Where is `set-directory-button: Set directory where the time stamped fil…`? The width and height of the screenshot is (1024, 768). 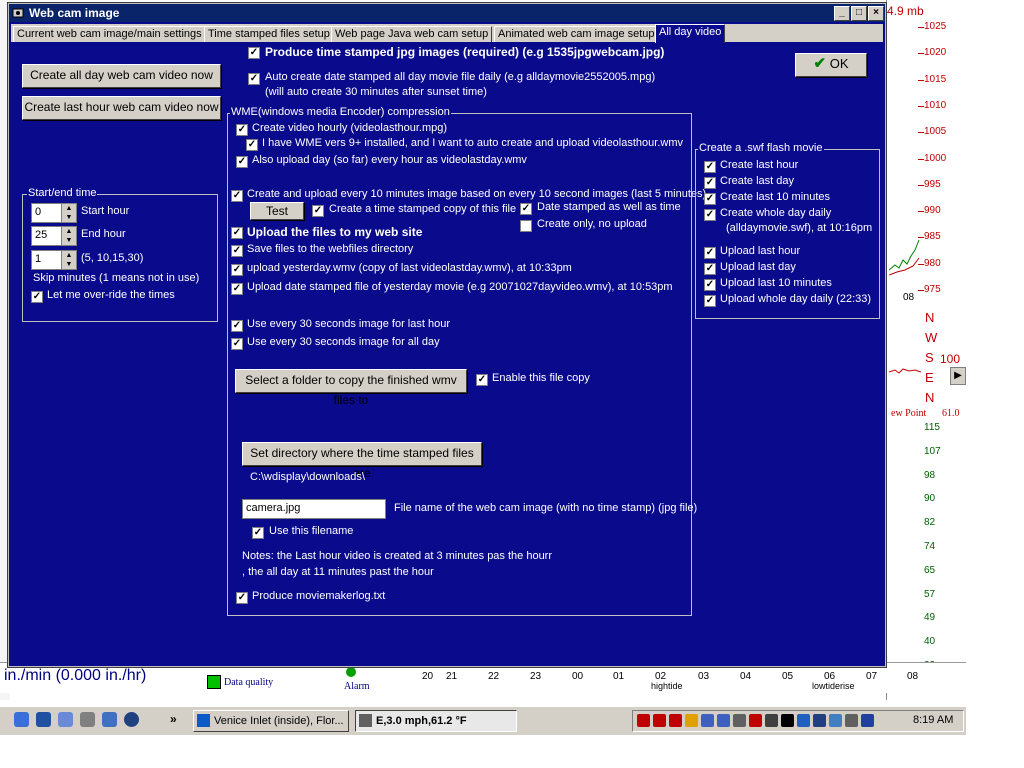 set-directory-button: Set directory where the time stamped fil… is located at coordinates (362, 461).